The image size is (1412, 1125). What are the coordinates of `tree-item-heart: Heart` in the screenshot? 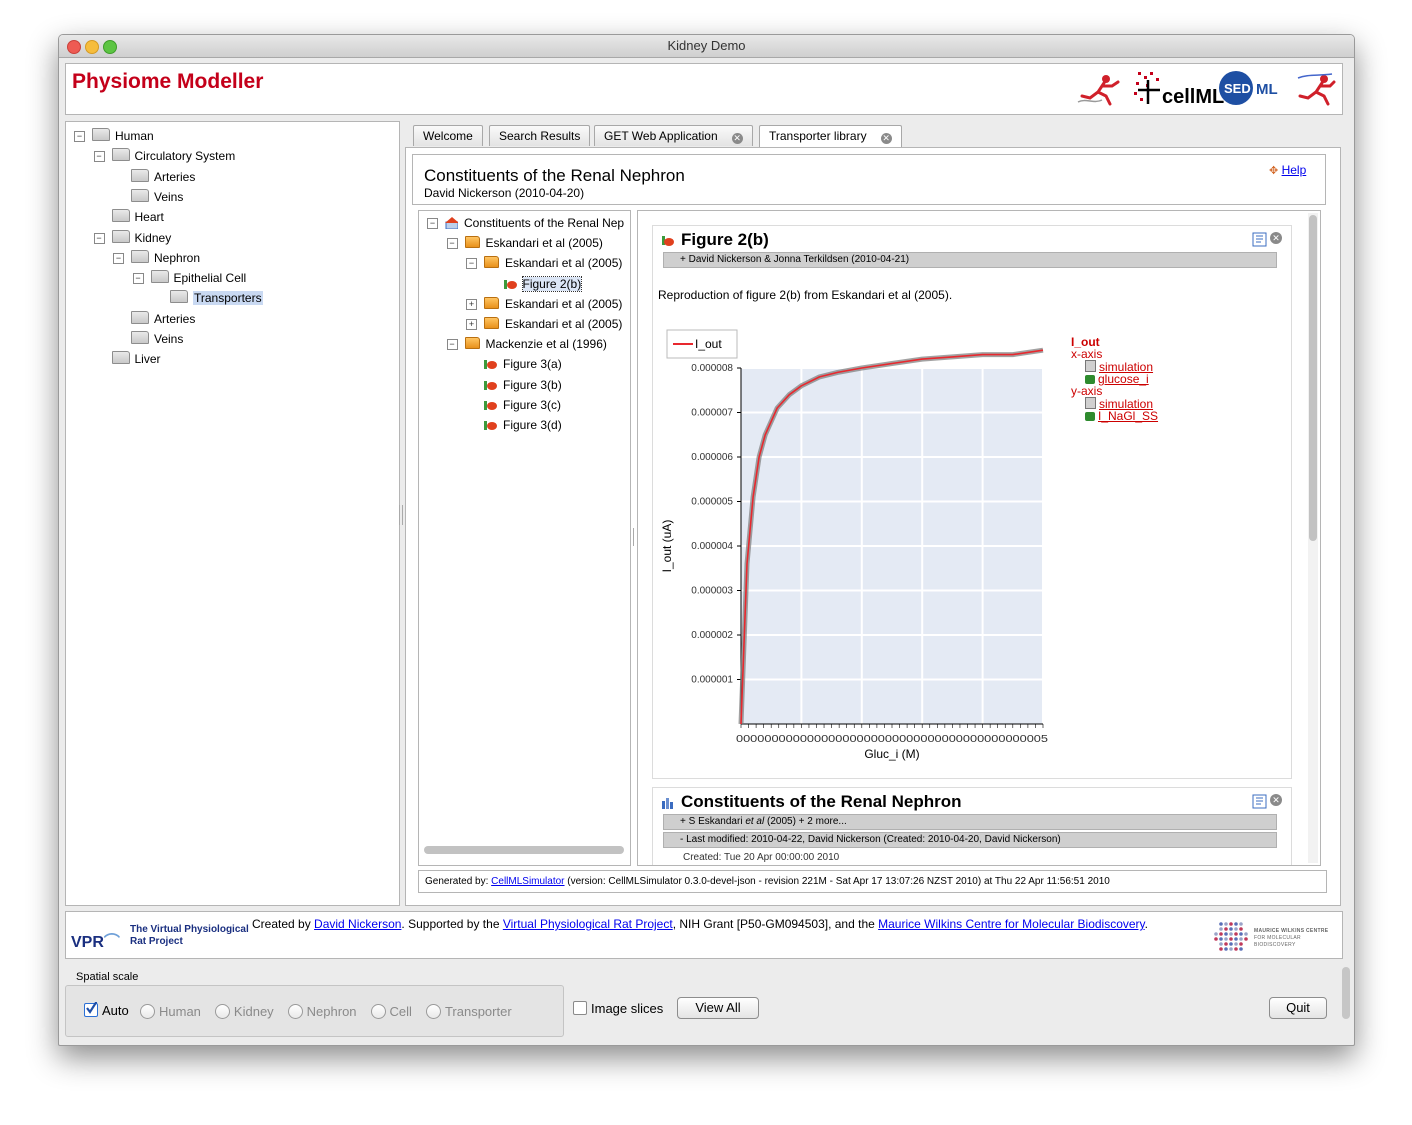 It's located at (137, 217).